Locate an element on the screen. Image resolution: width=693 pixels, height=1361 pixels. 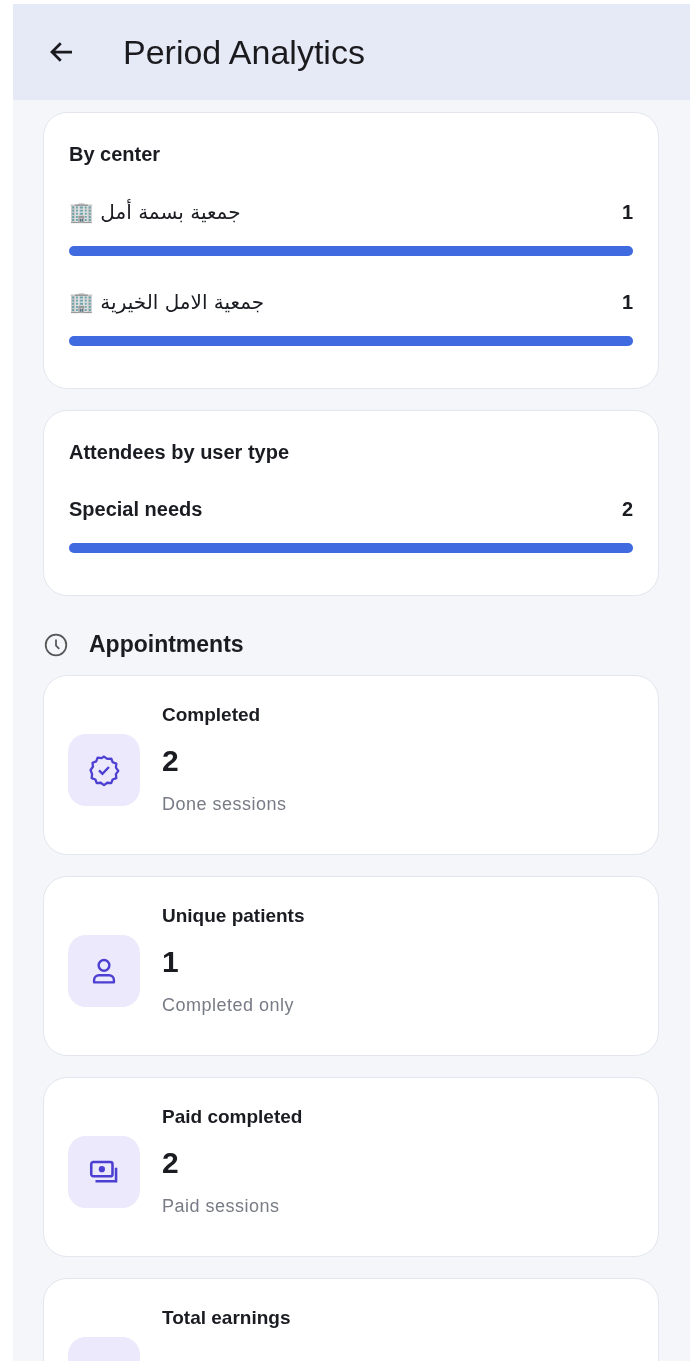
screen-title: Period Analytics is located at coordinates (244, 52).